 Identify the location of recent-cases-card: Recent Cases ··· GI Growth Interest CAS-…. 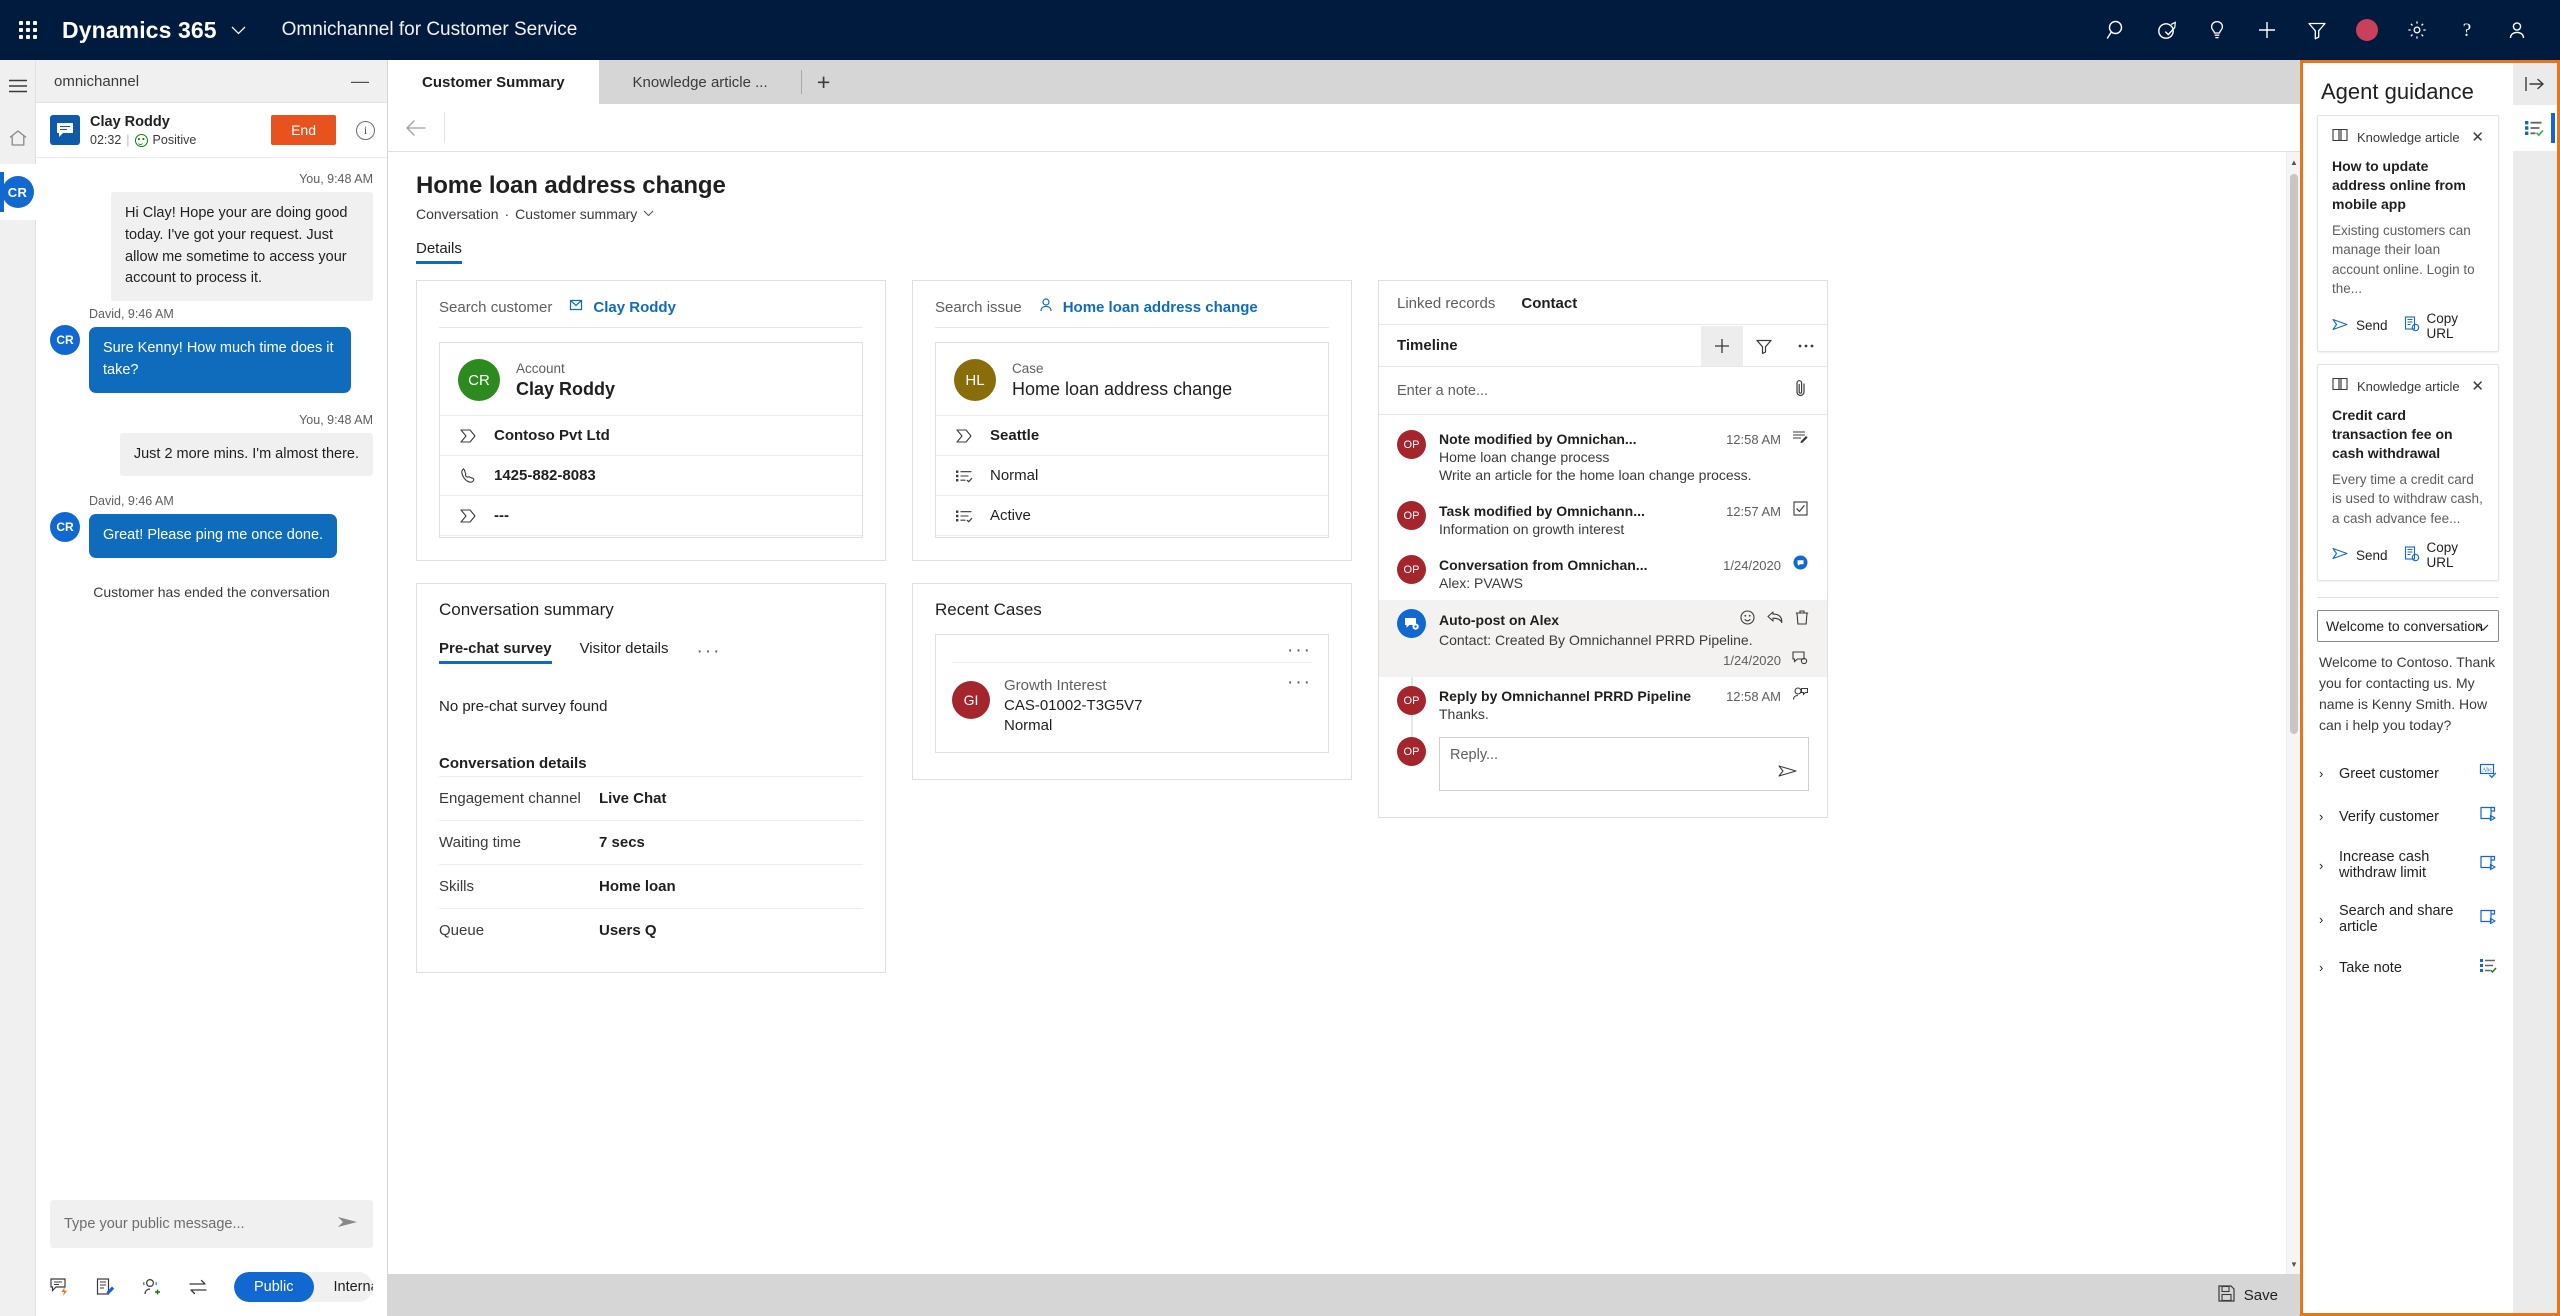
(1132, 682).